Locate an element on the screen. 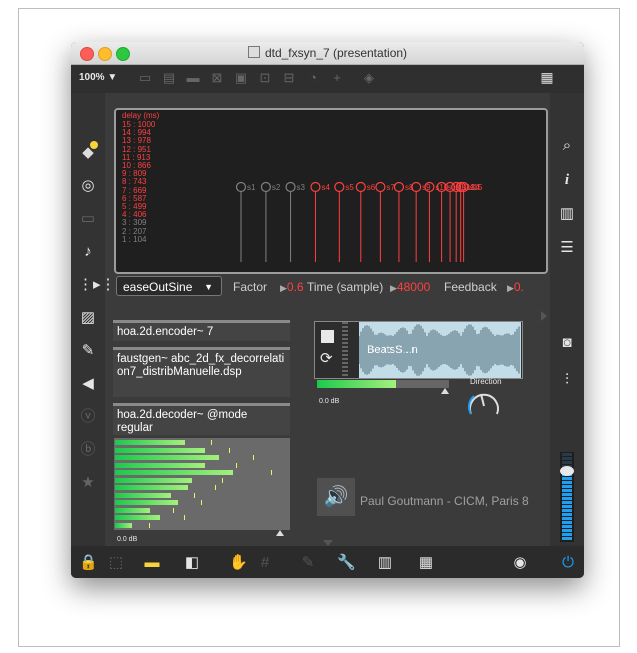 This screenshot has width=637, height=653. loop-icon: ⟳ is located at coordinates (326, 358).